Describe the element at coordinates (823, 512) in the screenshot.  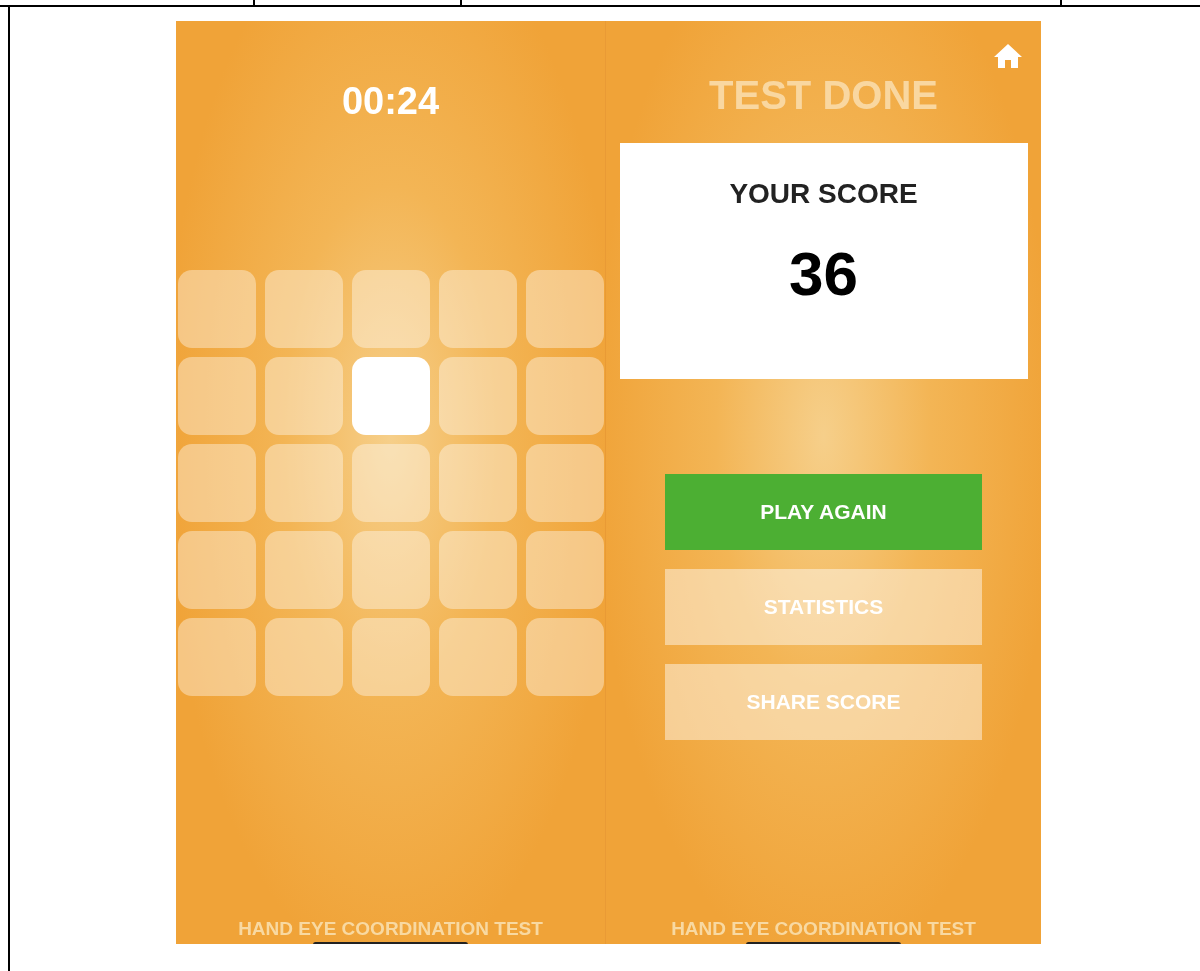
I see `menu-button: PLAY AGAIN` at that location.